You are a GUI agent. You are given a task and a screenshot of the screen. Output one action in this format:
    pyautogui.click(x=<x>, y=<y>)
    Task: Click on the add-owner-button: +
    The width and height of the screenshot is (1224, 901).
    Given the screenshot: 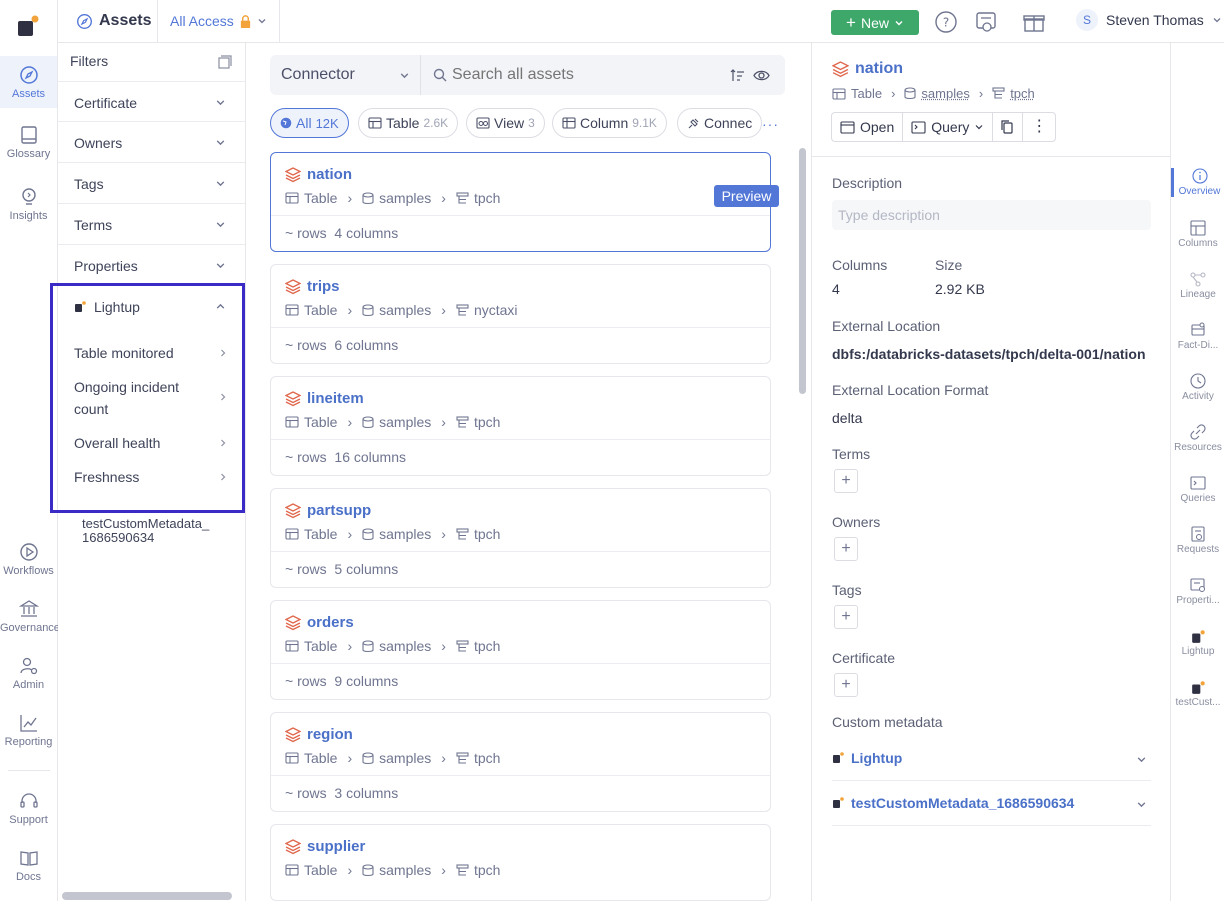 What is the action you would take?
    pyautogui.click(x=846, y=549)
    